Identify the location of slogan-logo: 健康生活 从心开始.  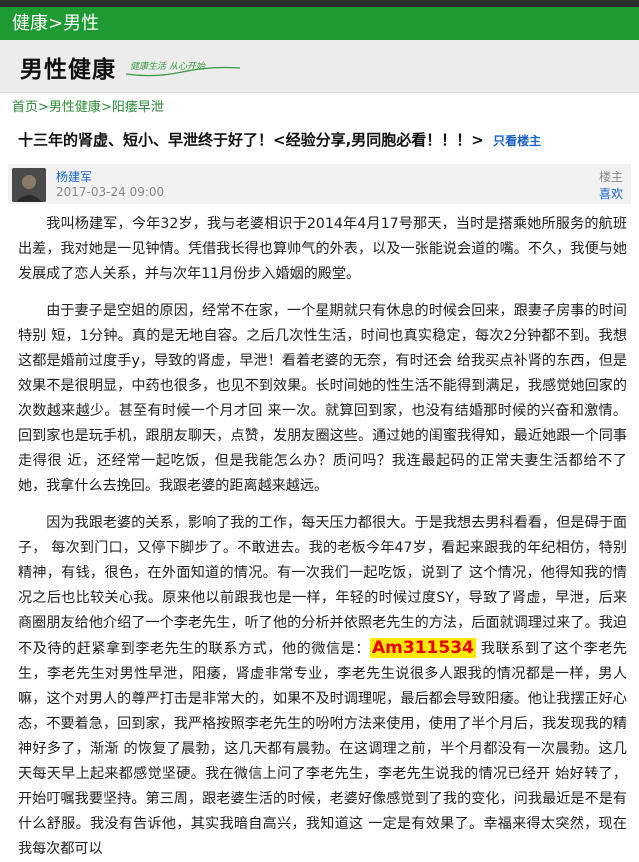
(183, 69).